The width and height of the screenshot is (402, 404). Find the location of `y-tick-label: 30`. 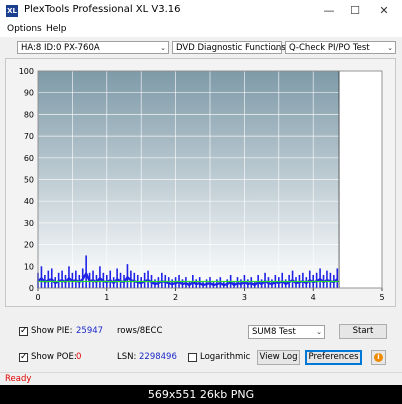

y-tick-label: 30 is located at coordinates (29, 223).